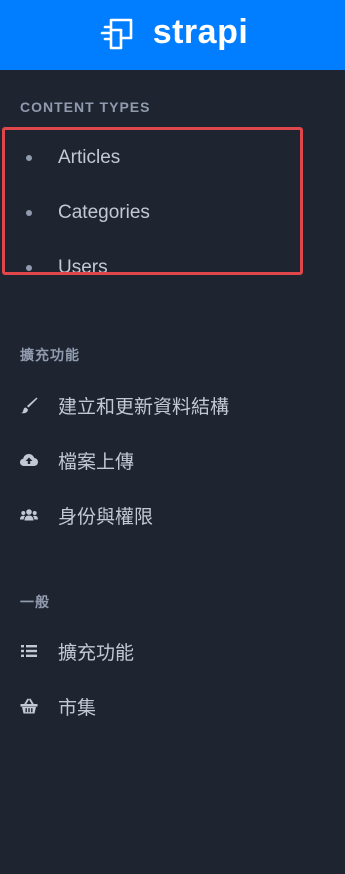 This screenshot has height=874, width=345. Describe the element at coordinates (152, 260) in the screenshot. I see `nav-item-users: Users` at that location.